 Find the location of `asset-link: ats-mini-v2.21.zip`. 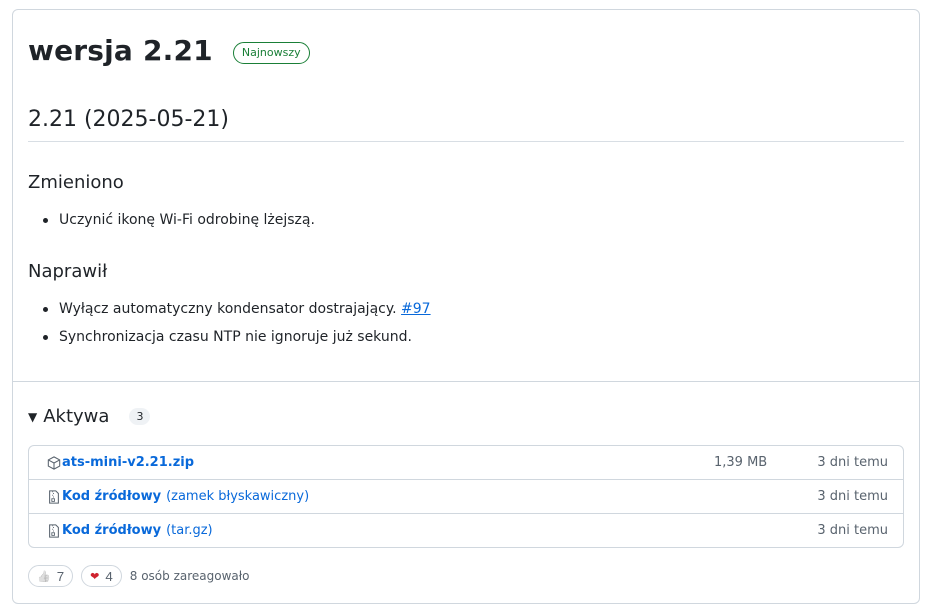

asset-link: ats-mini-v2.21.zip is located at coordinates (120, 462).